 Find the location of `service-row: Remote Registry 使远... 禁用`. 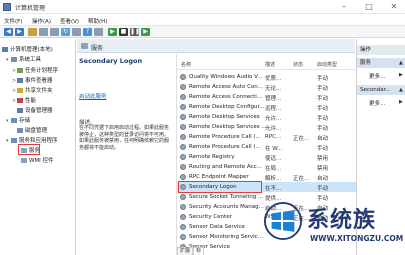

service-row: Remote Registry 使远... 禁用 is located at coordinates (266, 157).